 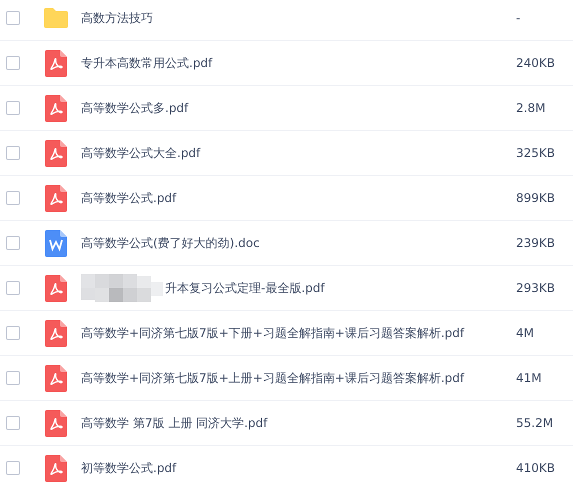 I want to click on file-name: 高等数学公式多.pdf, so click(x=134, y=108).